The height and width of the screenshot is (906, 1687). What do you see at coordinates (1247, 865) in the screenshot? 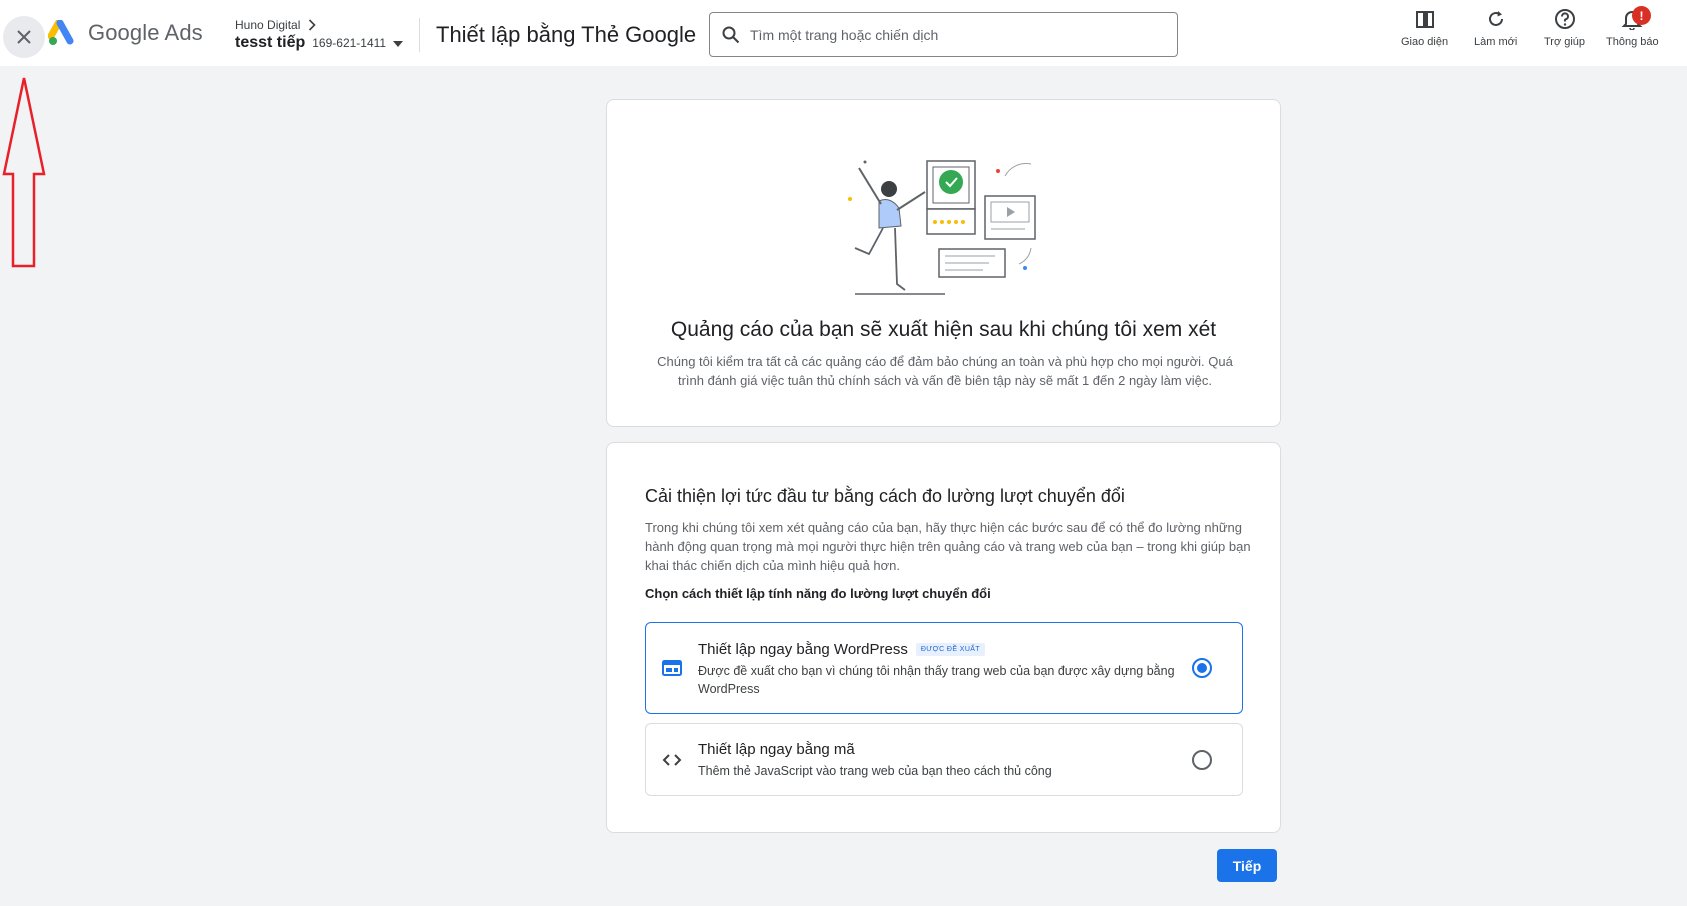
I see `next-button: Tiếp` at bounding box center [1247, 865].